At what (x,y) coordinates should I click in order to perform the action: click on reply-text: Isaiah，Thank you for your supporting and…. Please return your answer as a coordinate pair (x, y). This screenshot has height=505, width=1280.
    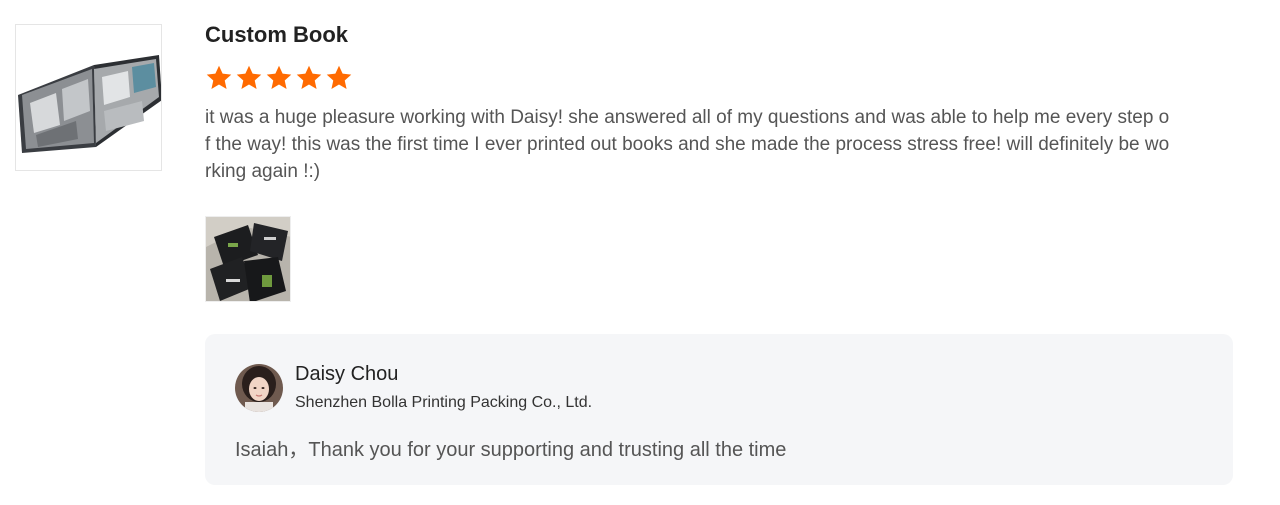
    Looking at the image, I should click on (511, 450).